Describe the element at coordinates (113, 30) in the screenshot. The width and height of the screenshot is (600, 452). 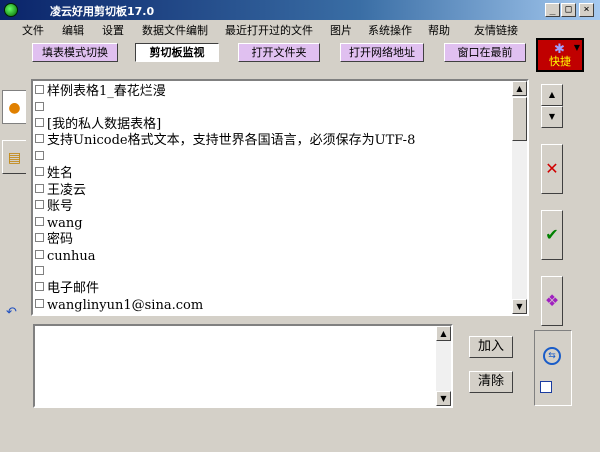
I see `menu-settings: 设置` at that location.